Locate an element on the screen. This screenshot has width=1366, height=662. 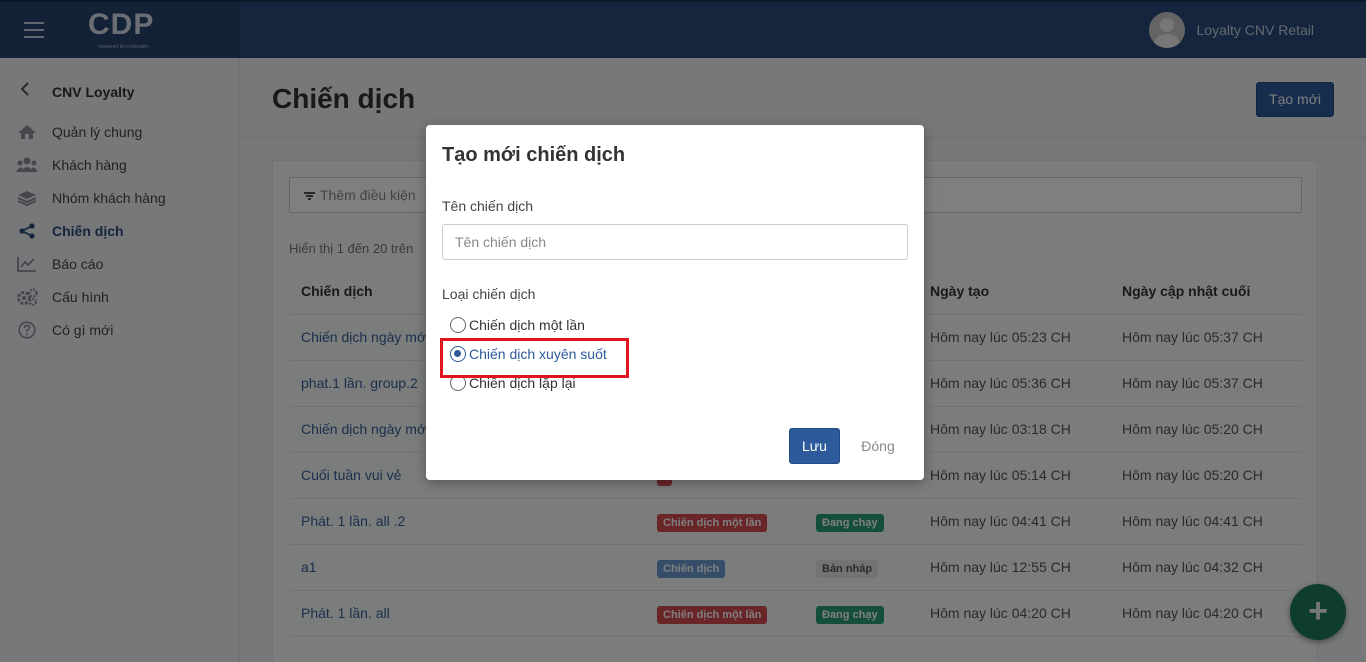
campaign-type-label: Loại chiến dịch is located at coordinates (489, 294).